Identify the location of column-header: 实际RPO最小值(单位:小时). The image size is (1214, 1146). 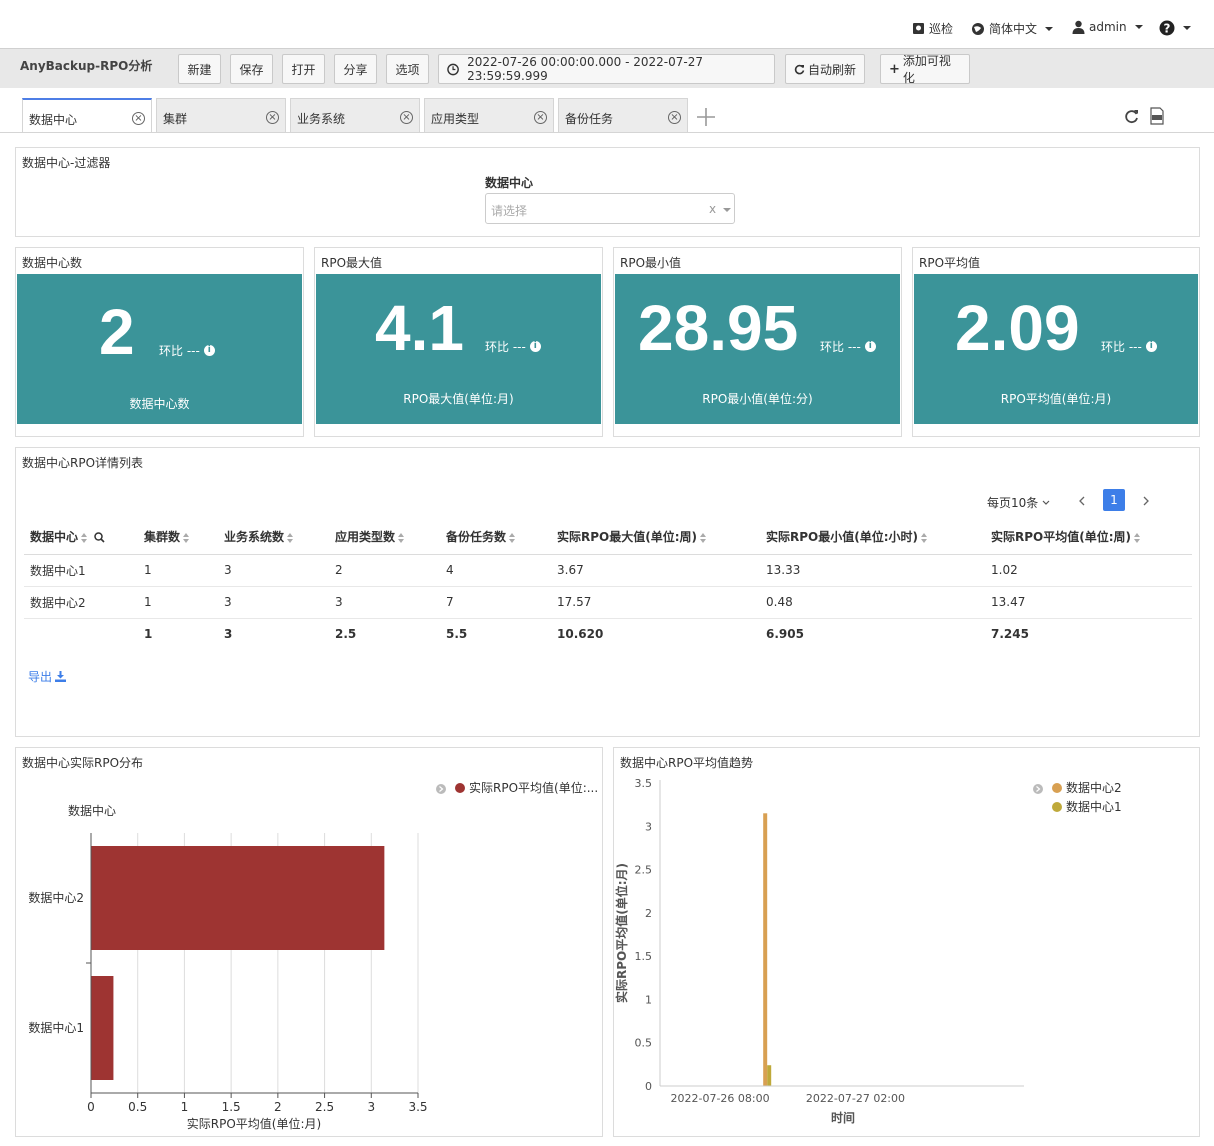
(872, 537).